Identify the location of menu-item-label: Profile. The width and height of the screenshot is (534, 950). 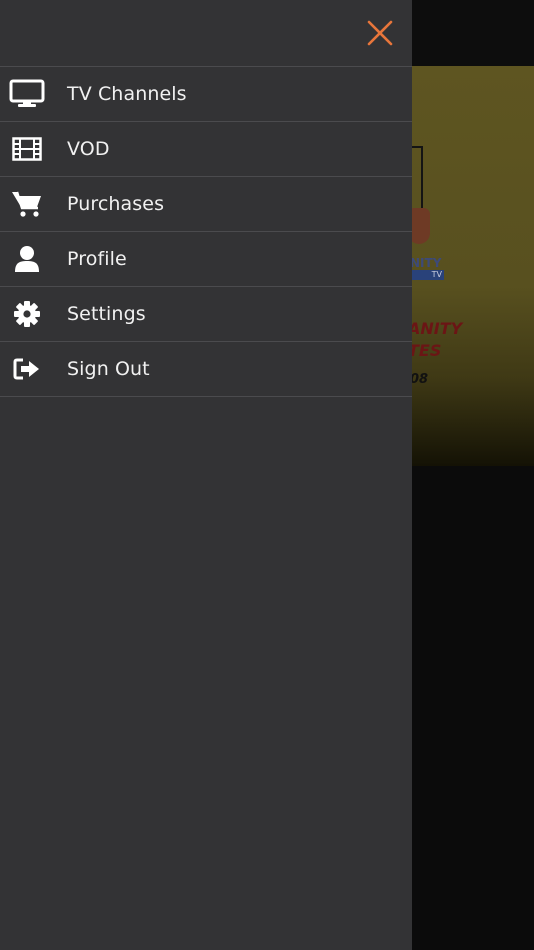
(97, 259).